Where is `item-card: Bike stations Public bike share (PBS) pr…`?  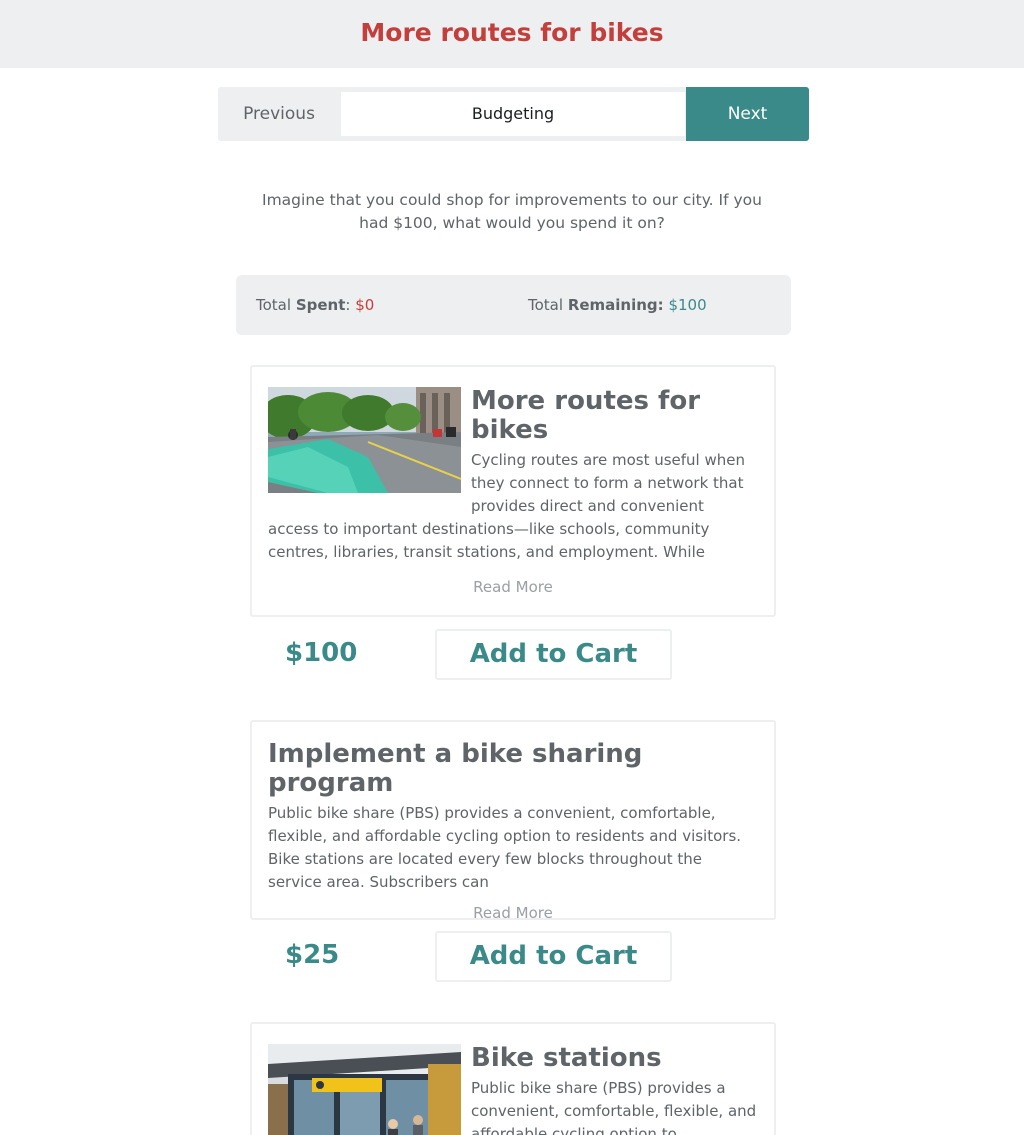 item-card: Bike stations Public bike share (PBS) pr… is located at coordinates (513, 1078).